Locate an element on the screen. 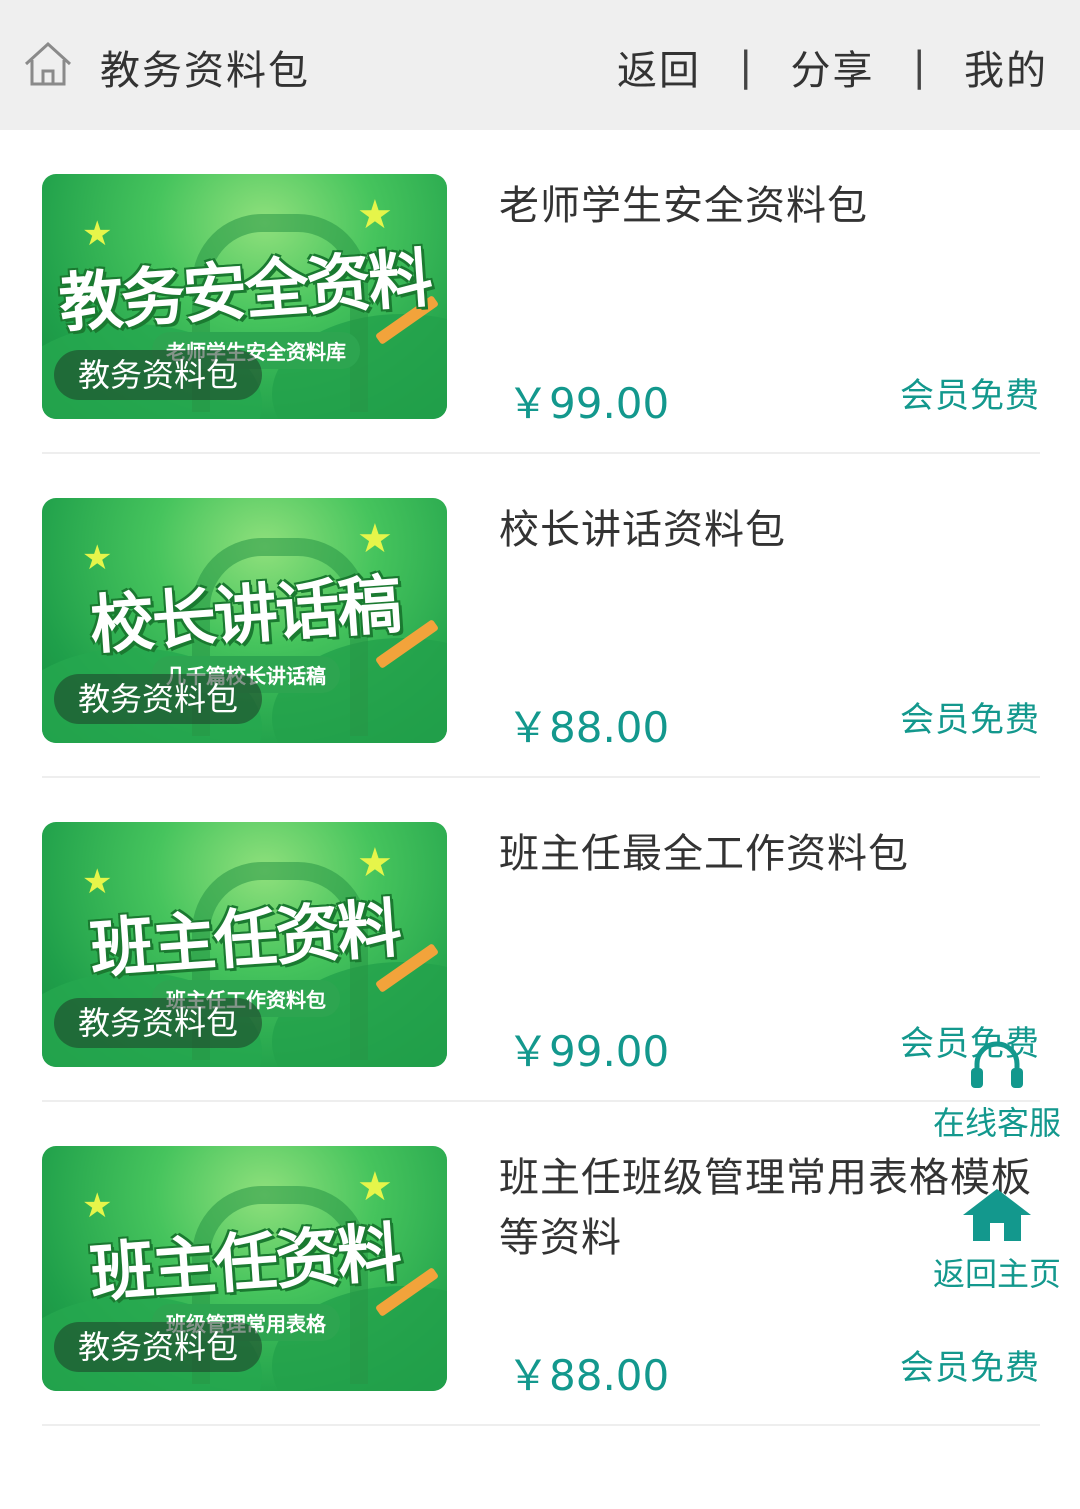  online-service-button: 在线客服 is located at coordinates (997, 1091).